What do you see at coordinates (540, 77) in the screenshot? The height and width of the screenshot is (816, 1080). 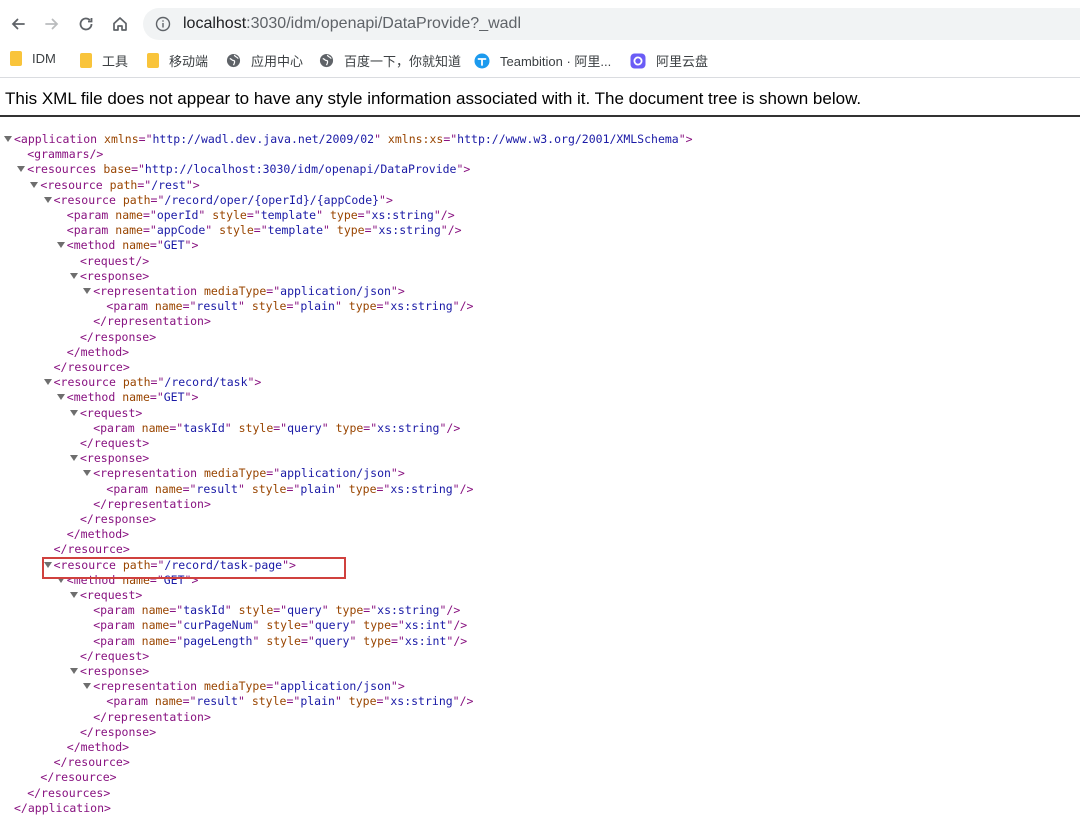 I see `toolbar-divider` at bounding box center [540, 77].